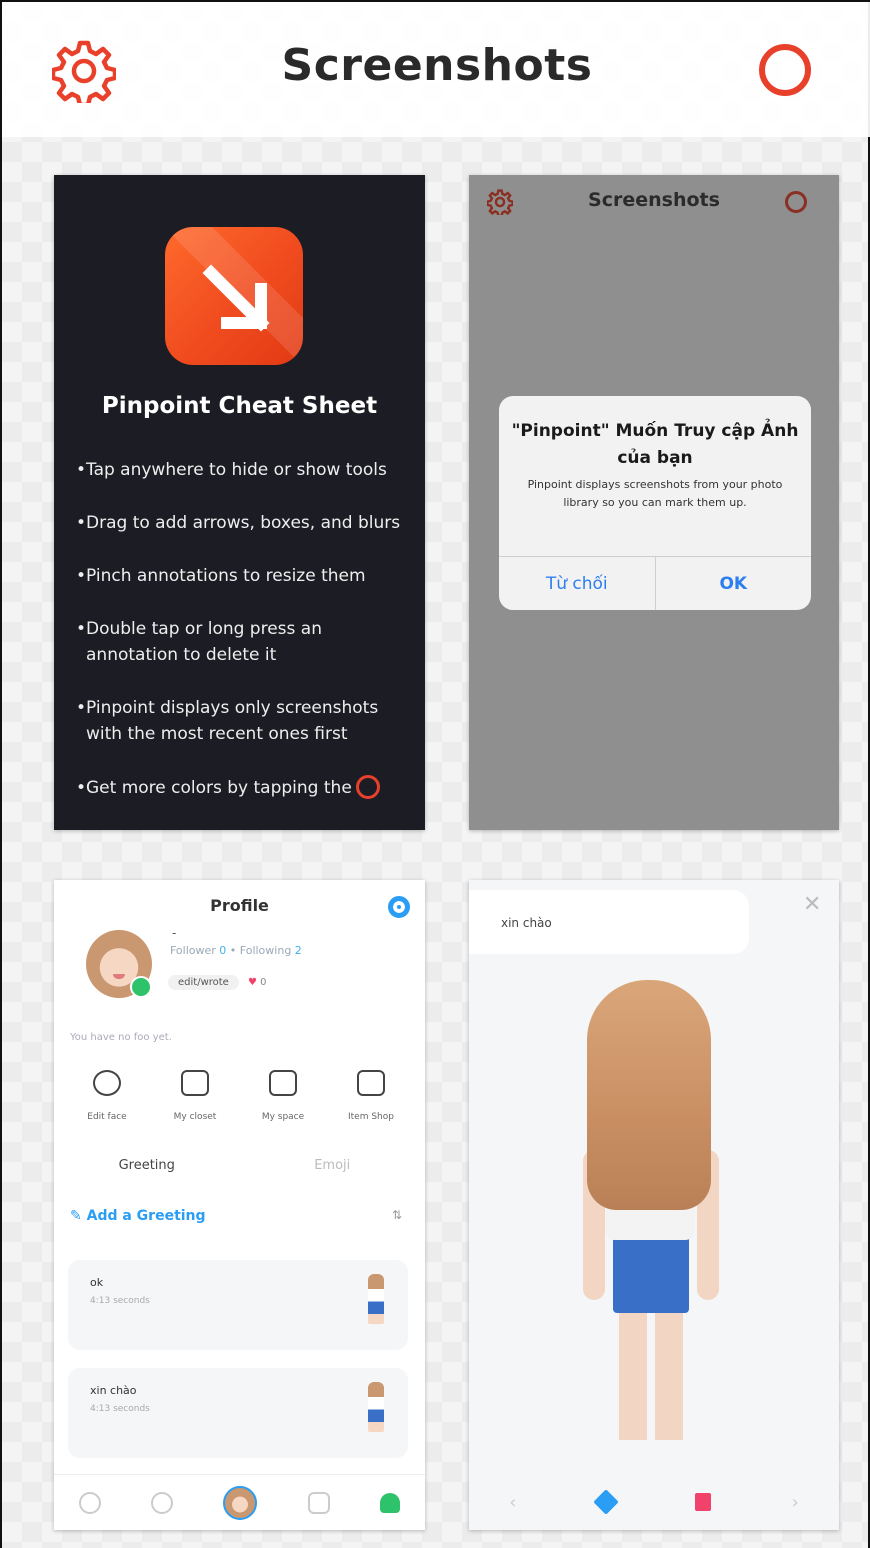 This screenshot has width=870, height=1548. What do you see at coordinates (397, 1215) in the screenshot?
I see `sort-icon: ⇅` at bounding box center [397, 1215].